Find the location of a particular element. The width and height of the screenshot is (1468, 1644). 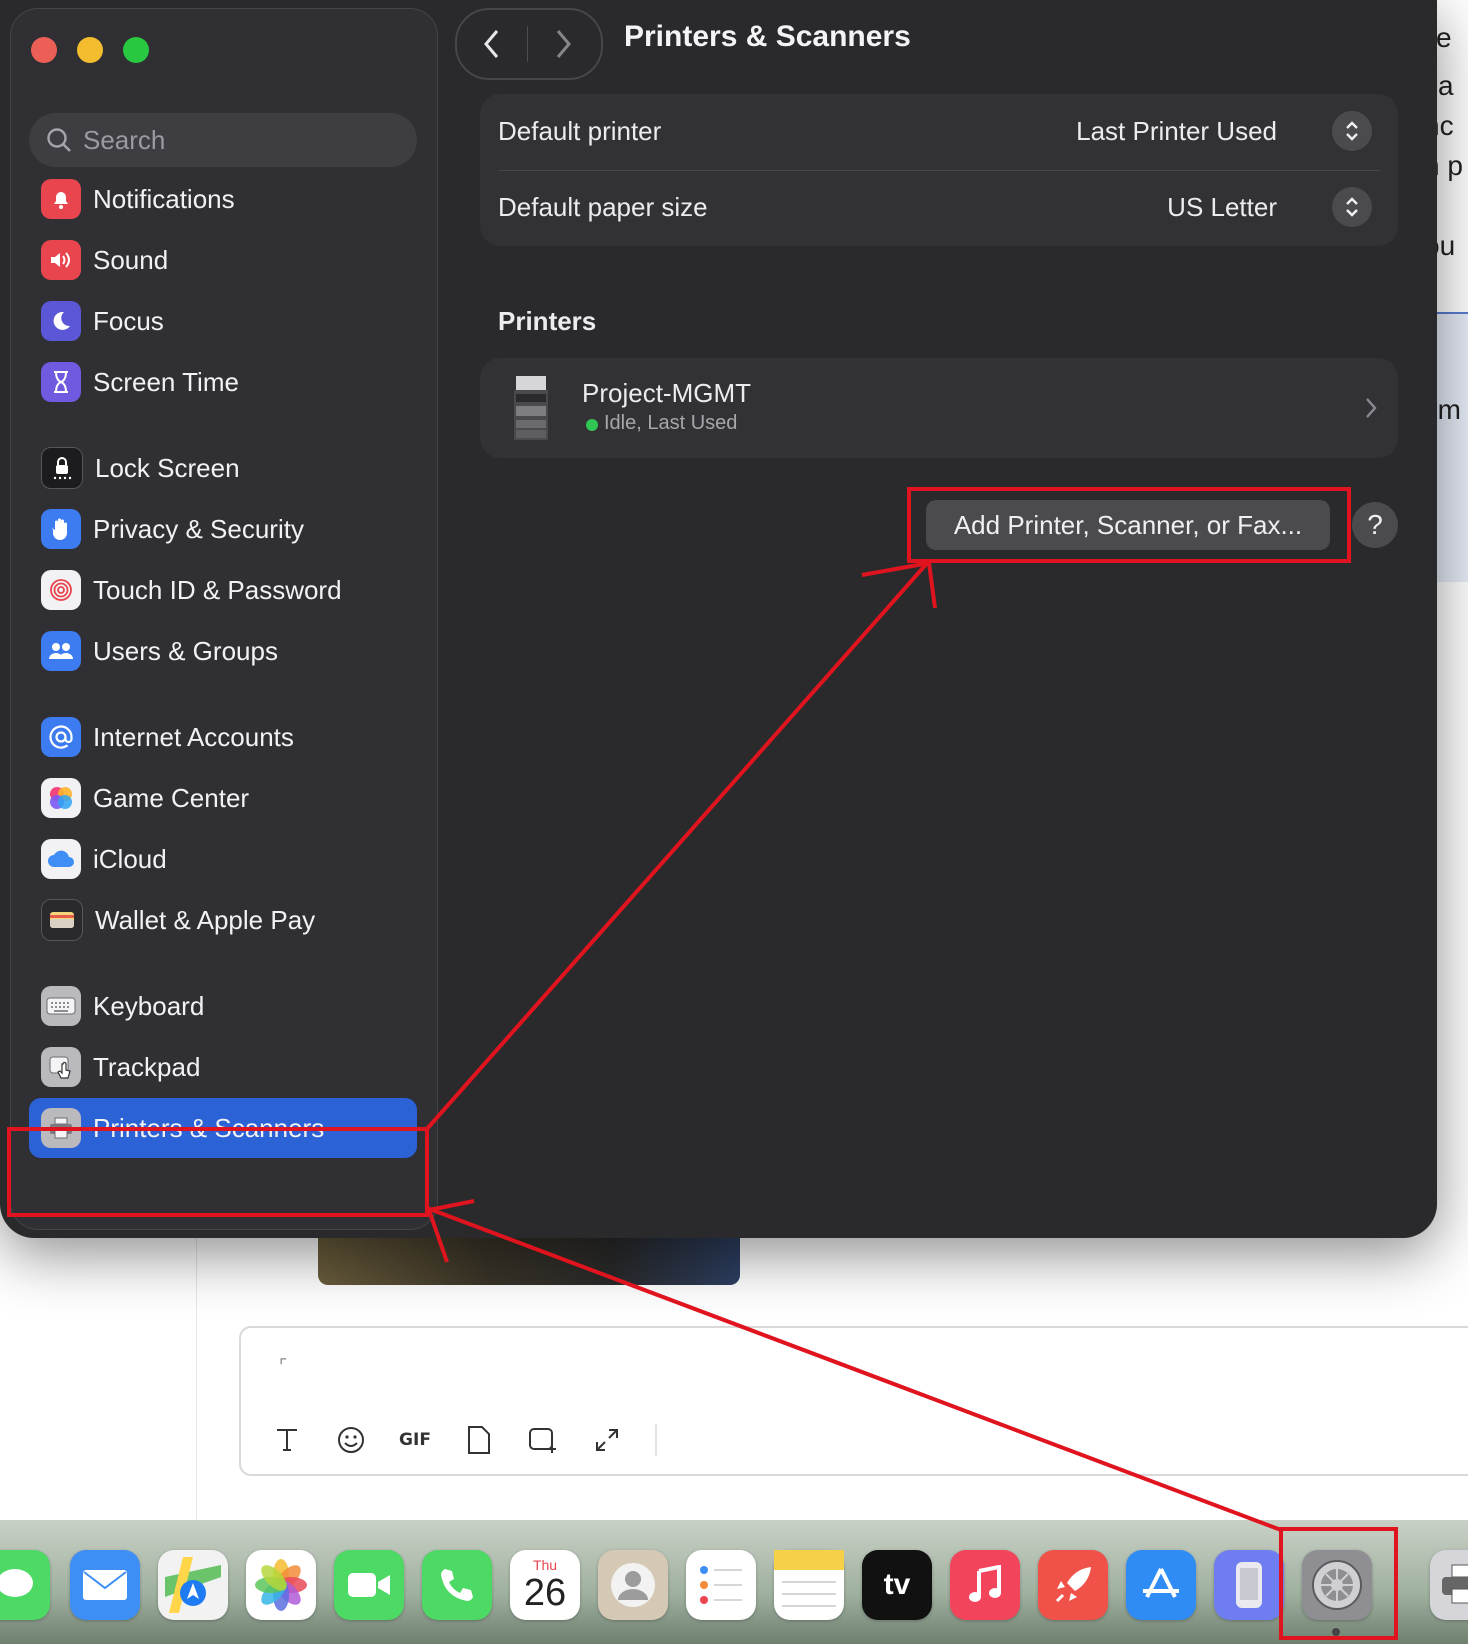

composer-toolbar: GIF is located at coordinates (462, 1440).